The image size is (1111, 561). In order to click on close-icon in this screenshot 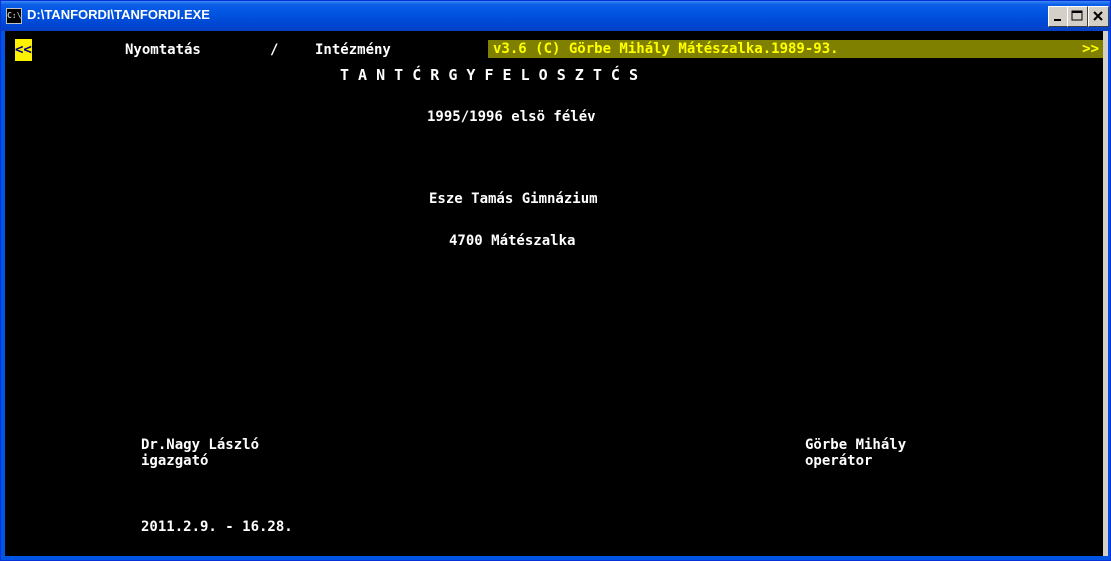, I will do `click(1098, 16)`.